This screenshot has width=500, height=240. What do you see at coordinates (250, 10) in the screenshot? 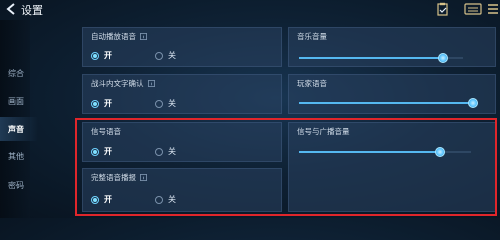
I see `top-bar: 设置` at bounding box center [250, 10].